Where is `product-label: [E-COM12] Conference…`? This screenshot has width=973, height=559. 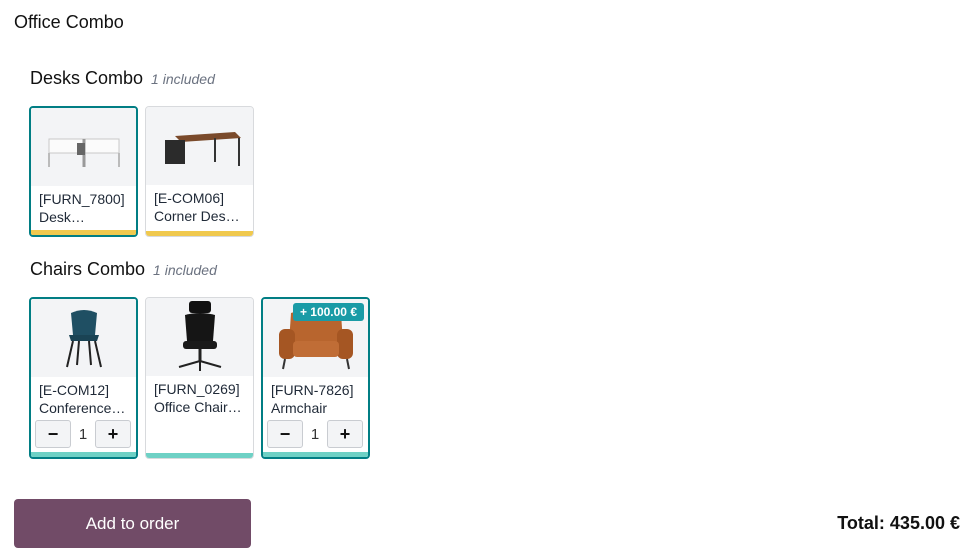
product-label: [E-COM12] Conference… is located at coordinates (83, 397).